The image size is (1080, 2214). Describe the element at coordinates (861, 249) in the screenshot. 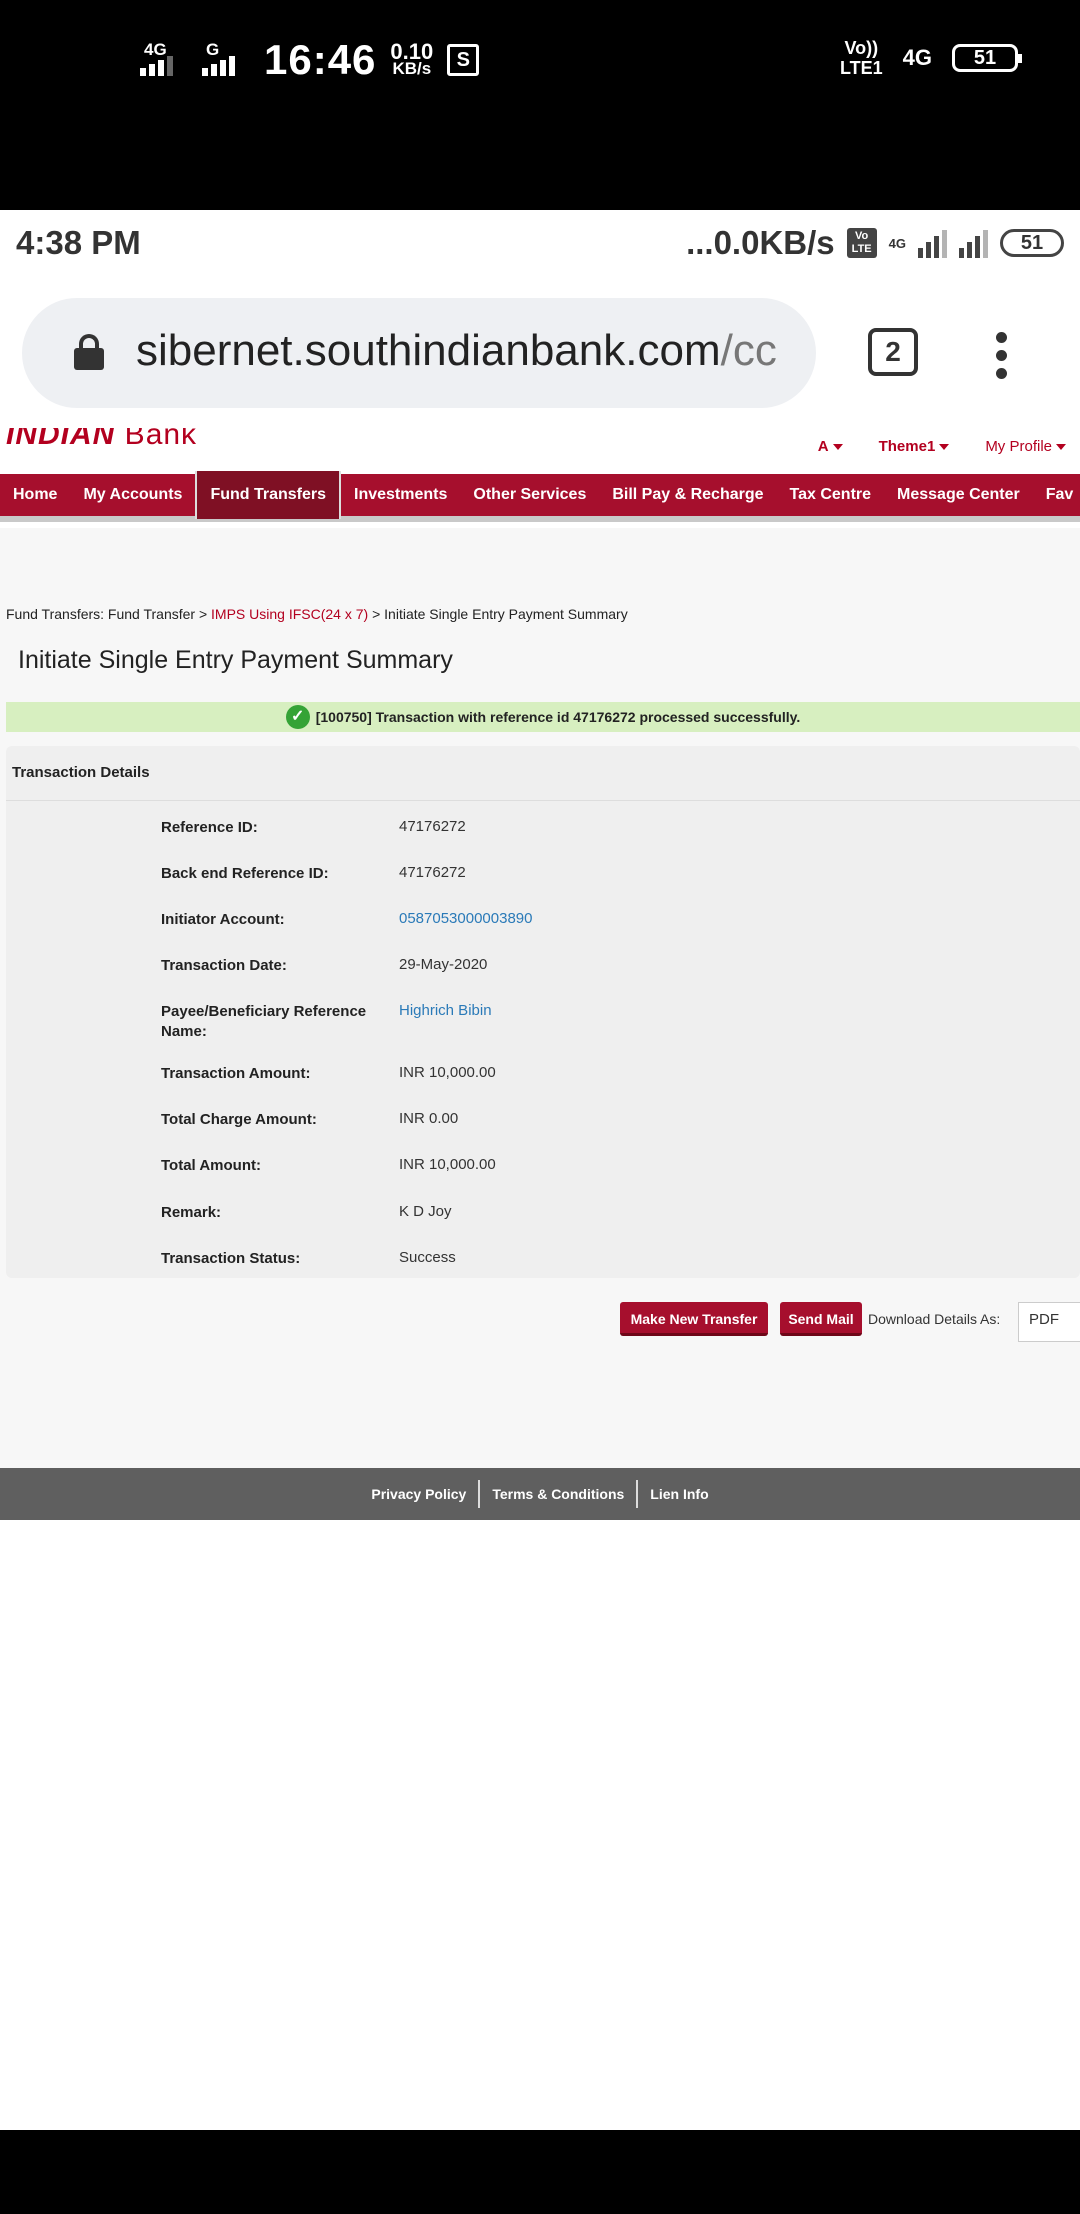

I see `inner-volte-bottom: LTE` at that location.